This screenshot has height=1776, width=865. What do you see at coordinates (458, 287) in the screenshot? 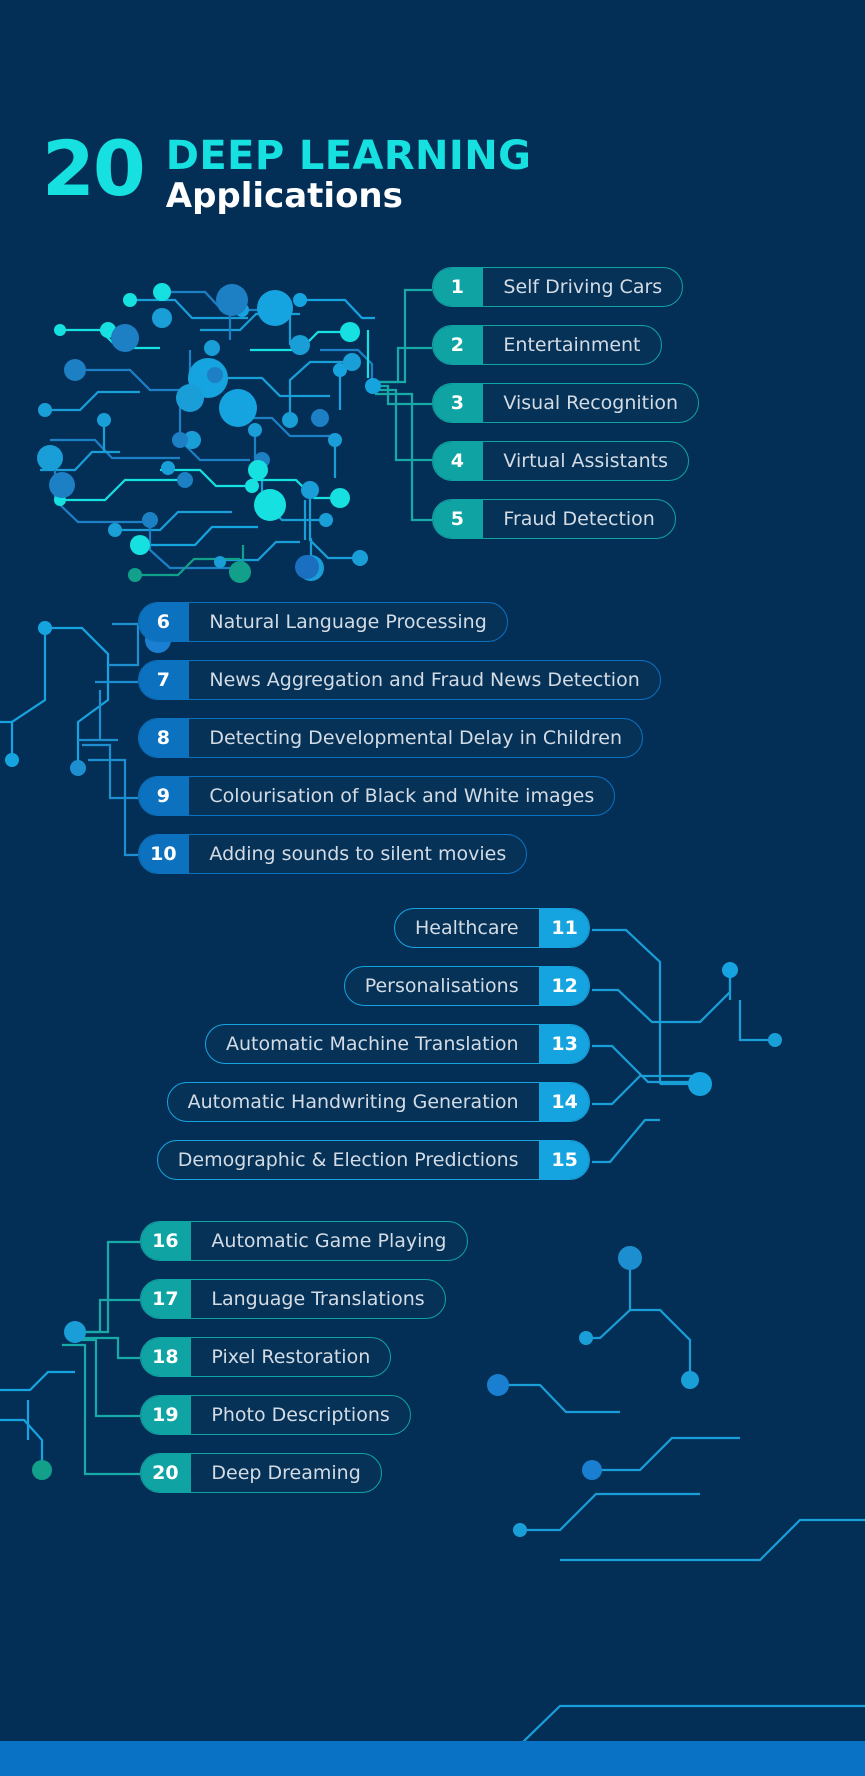
I see `application-number-badge: 1` at bounding box center [458, 287].